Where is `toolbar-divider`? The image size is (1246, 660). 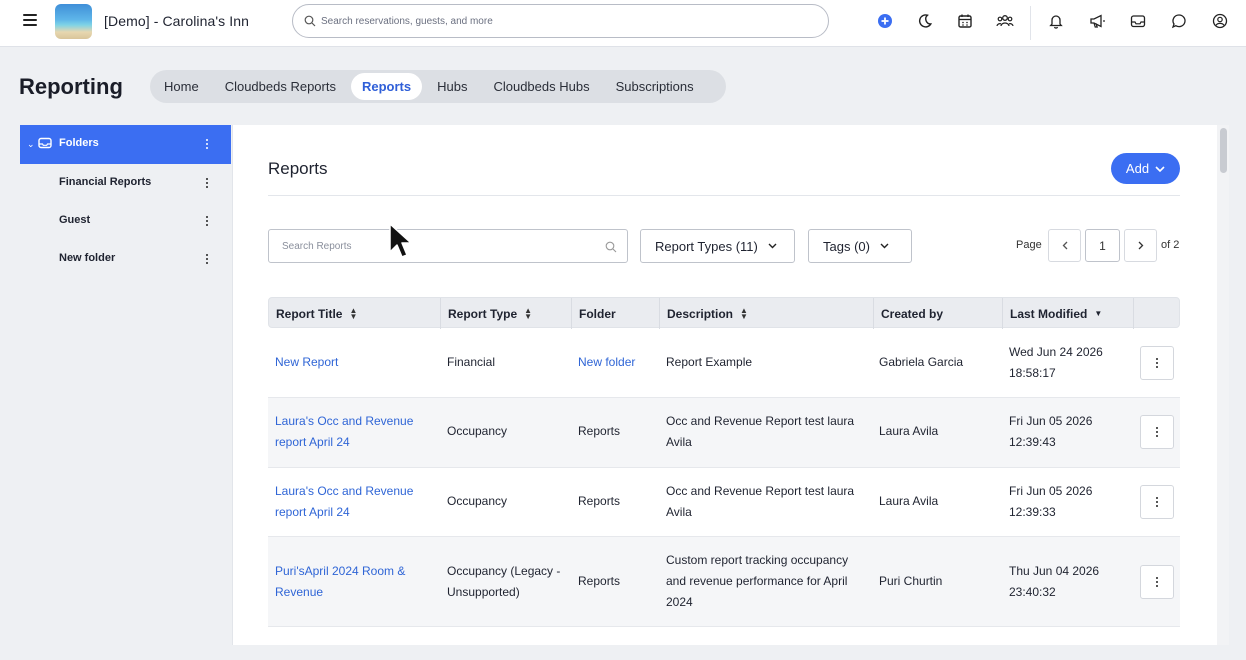
toolbar-divider is located at coordinates (1030, 23).